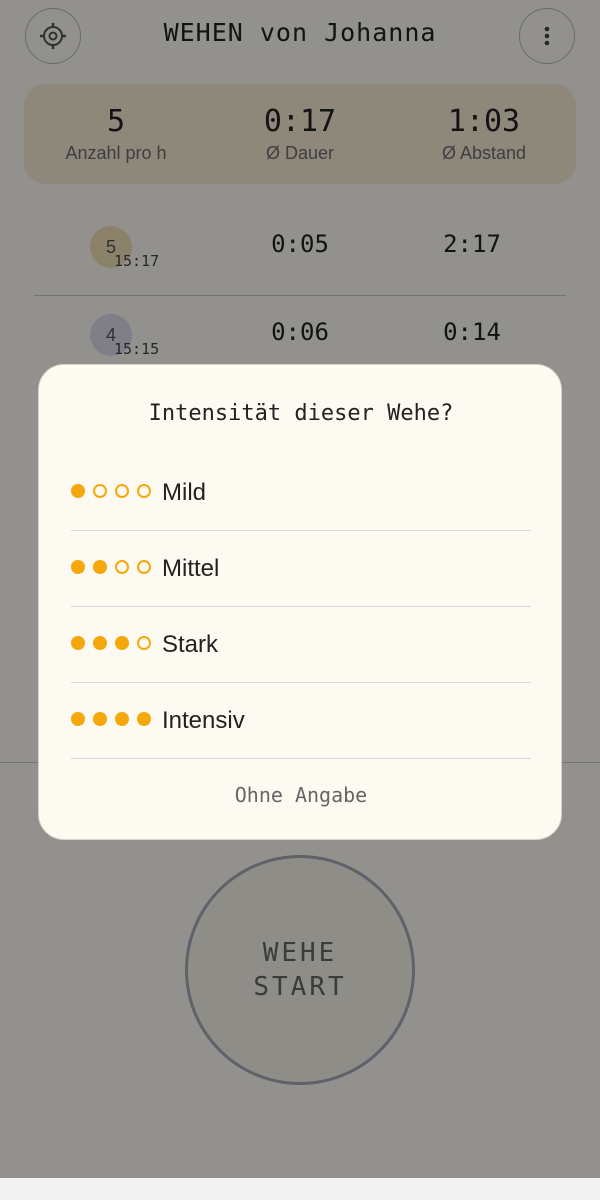 The image size is (600, 1200). I want to click on option-label: Mittel, so click(191, 568).